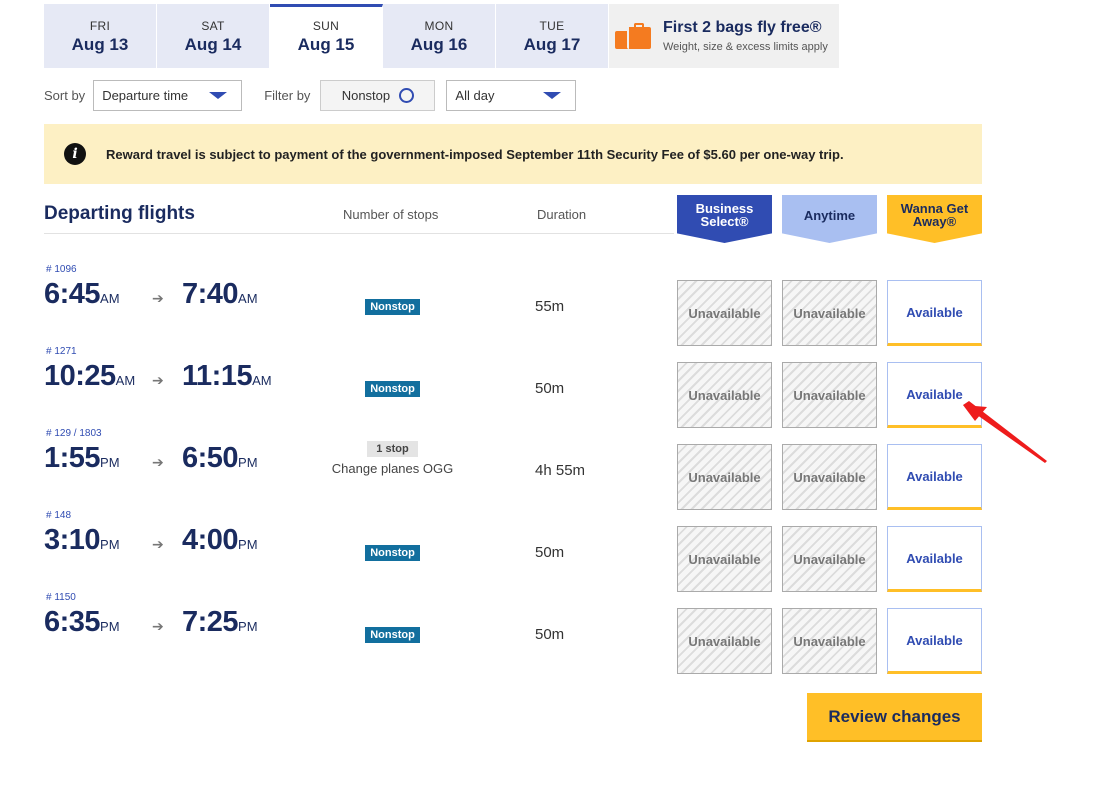 Image resolution: width=1103 pixels, height=796 pixels. I want to click on arrival-time: 7:40AM, so click(220, 294).